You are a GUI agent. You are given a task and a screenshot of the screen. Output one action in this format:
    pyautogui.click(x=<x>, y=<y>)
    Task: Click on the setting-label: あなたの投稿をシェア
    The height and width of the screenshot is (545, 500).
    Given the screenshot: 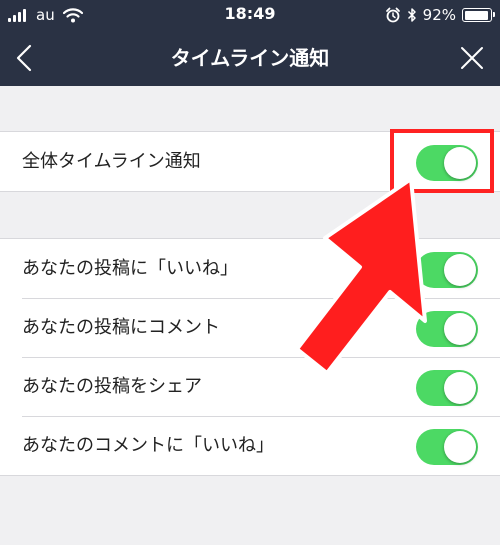 What is the action you would take?
    pyautogui.click(x=112, y=386)
    